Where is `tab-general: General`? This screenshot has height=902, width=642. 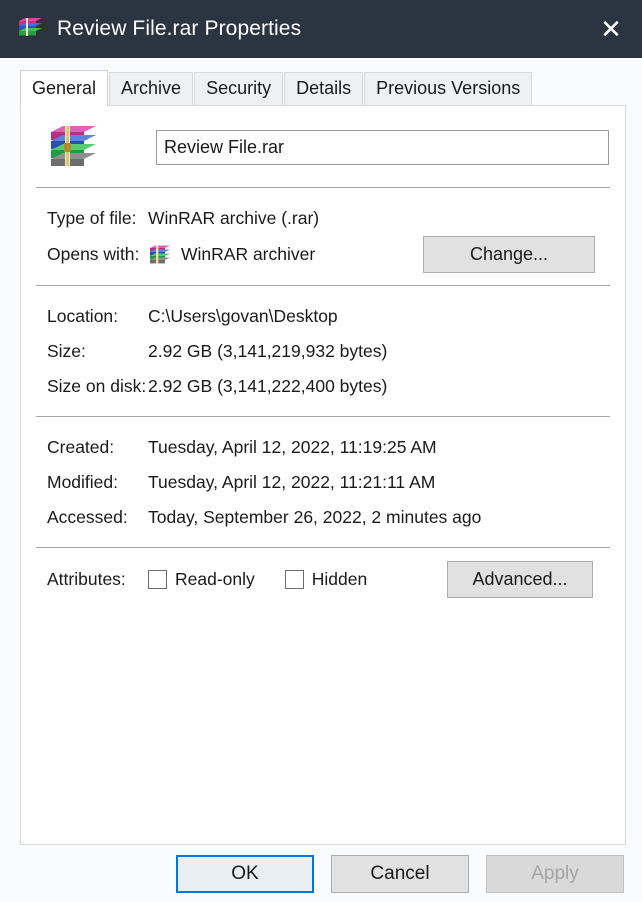
tab-general: General is located at coordinates (64, 88).